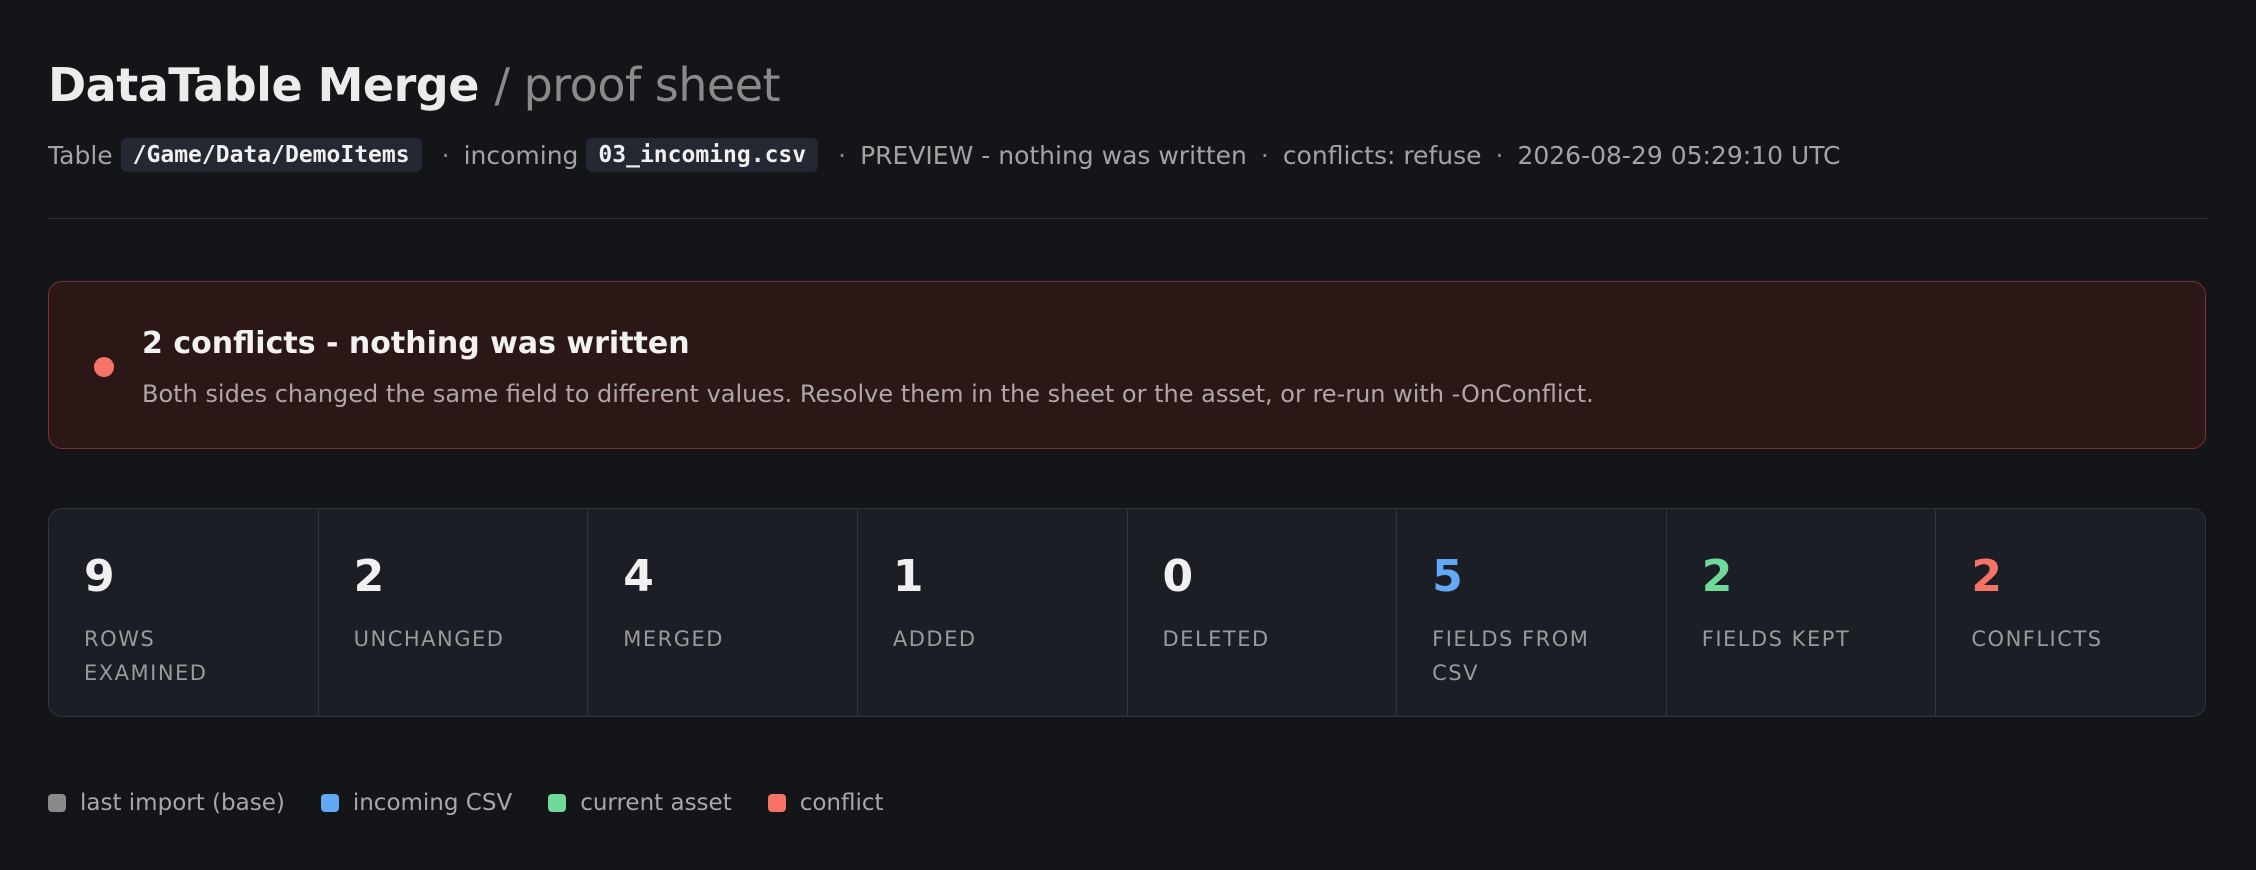  I want to click on timestamp: 2026-08-29 05:29:10 UTC, so click(1679, 155).